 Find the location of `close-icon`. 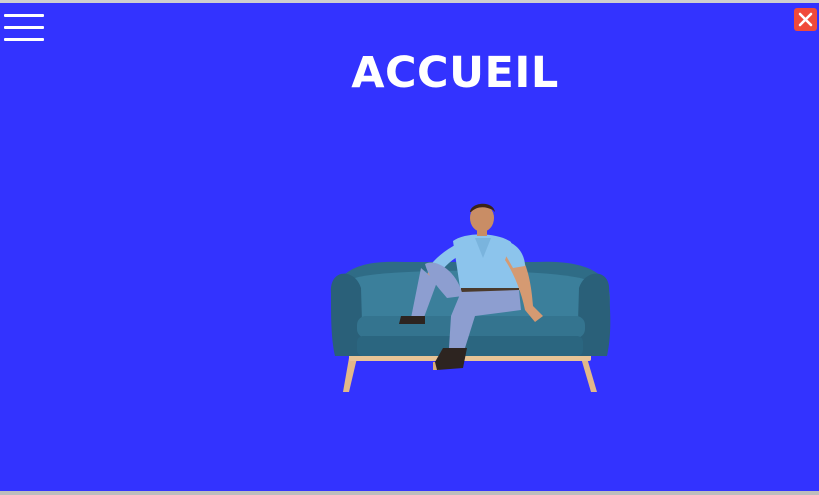

close-icon is located at coordinates (805, 19).